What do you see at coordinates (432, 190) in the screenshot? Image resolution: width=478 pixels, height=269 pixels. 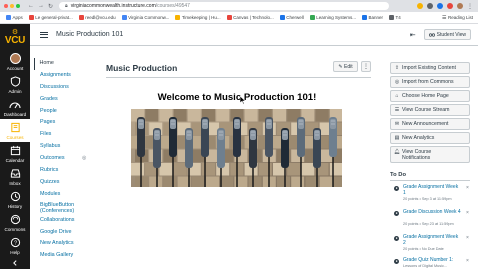 I see `todo-link: Grade Assignment Week 1` at bounding box center [432, 190].